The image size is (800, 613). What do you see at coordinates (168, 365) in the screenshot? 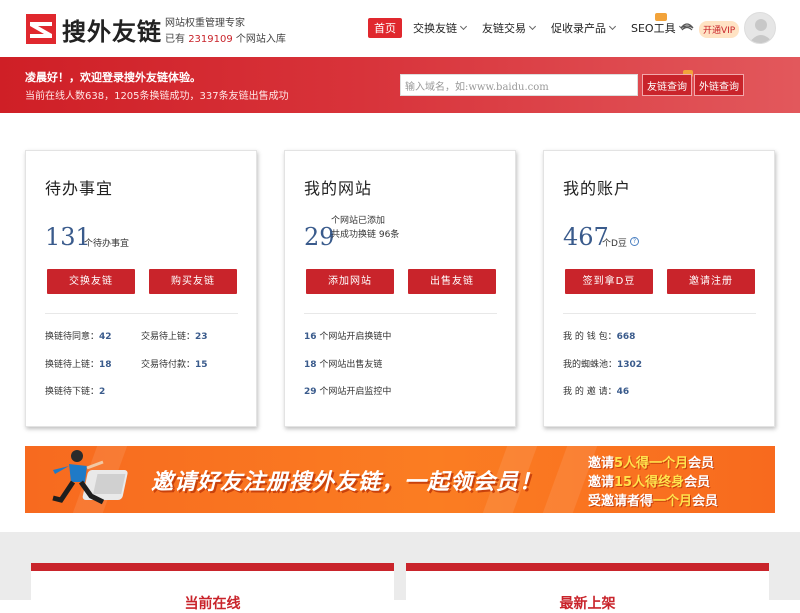
I see `stat-label: 交易待付款：` at bounding box center [168, 365].